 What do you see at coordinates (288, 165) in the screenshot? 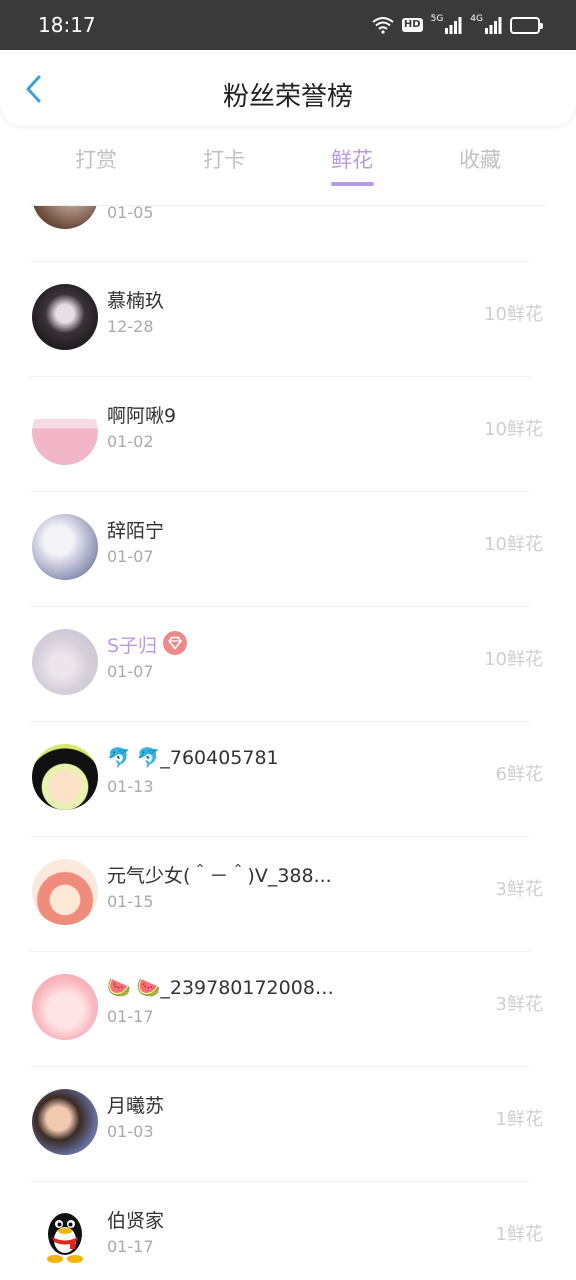
I see `tab-bar: 打赏 打卡 鲜花 收藏` at bounding box center [288, 165].